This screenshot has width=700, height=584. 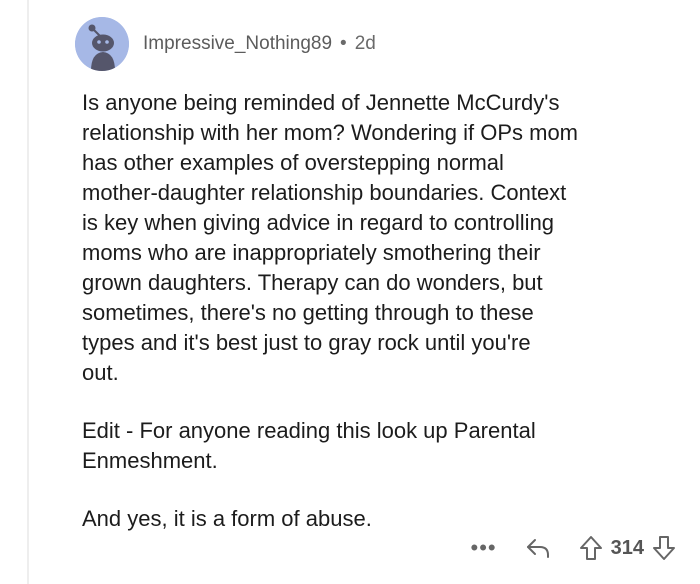 What do you see at coordinates (28, 292) in the screenshot?
I see `thread-line` at bounding box center [28, 292].